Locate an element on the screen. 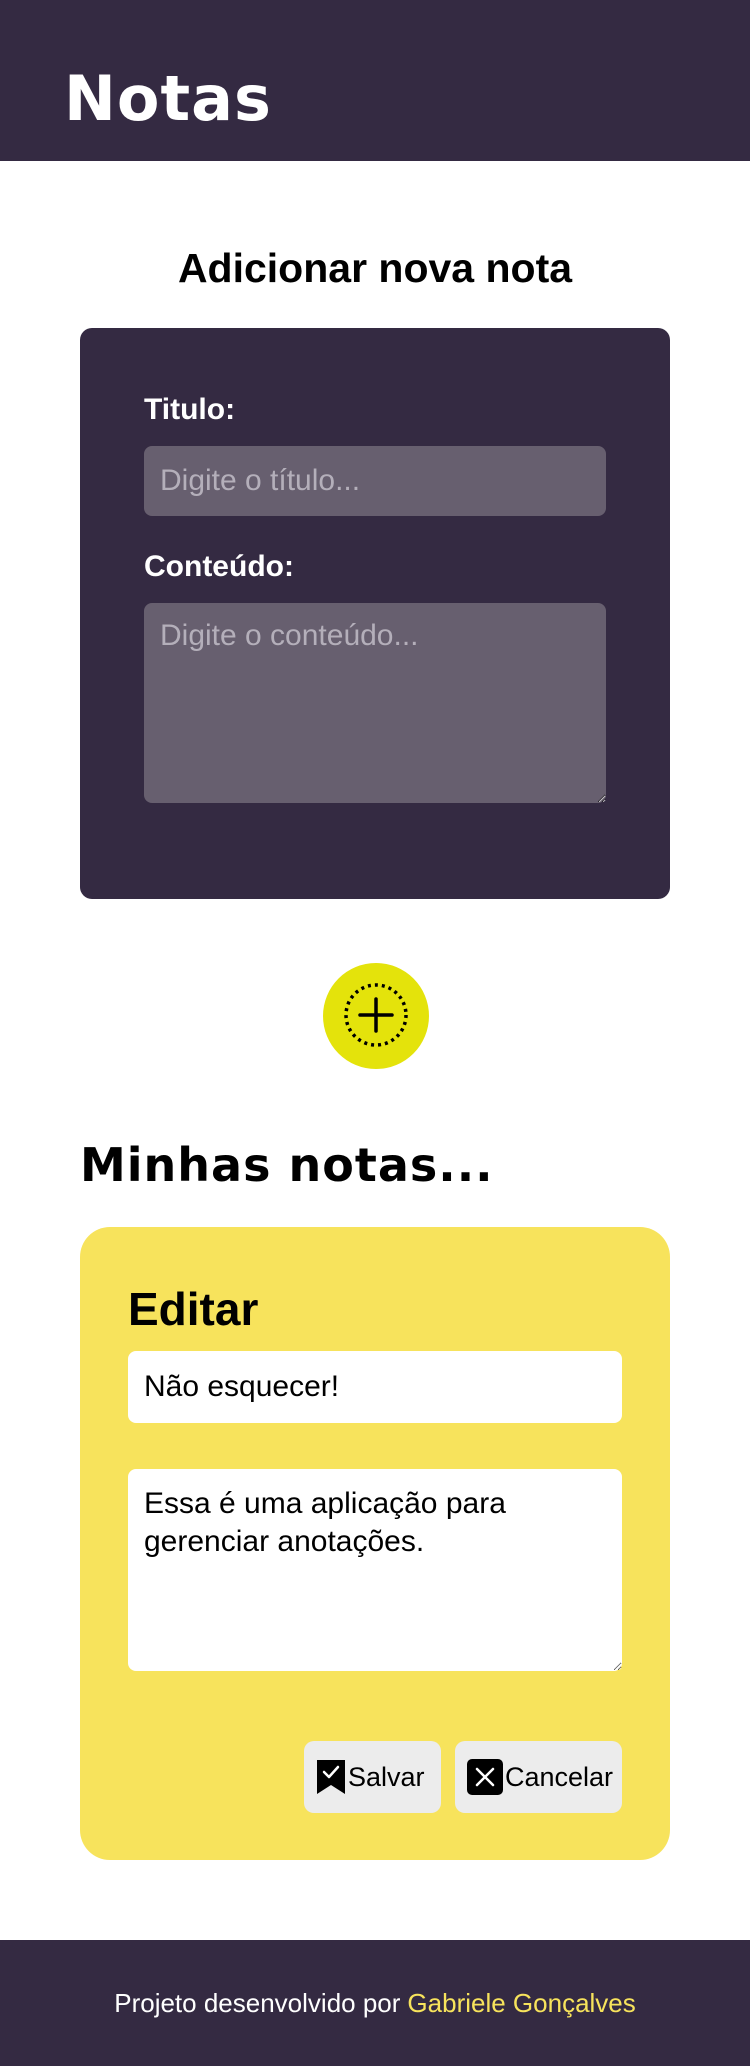  save-button: Salvar is located at coordinates (372, 1777).